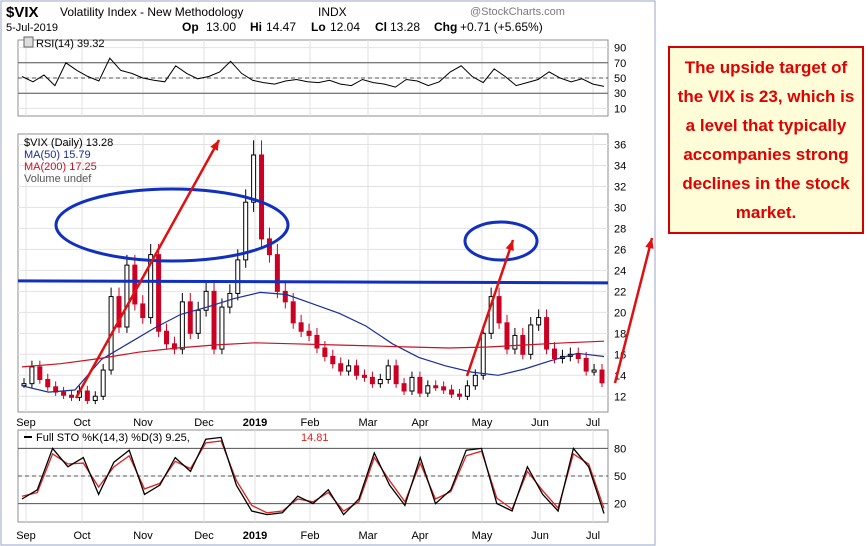 This screenshot has height=546, width=868. Describe the element at coordinates (620, 187) in the screenshot. I see `y-tick-label: 32` at that location.